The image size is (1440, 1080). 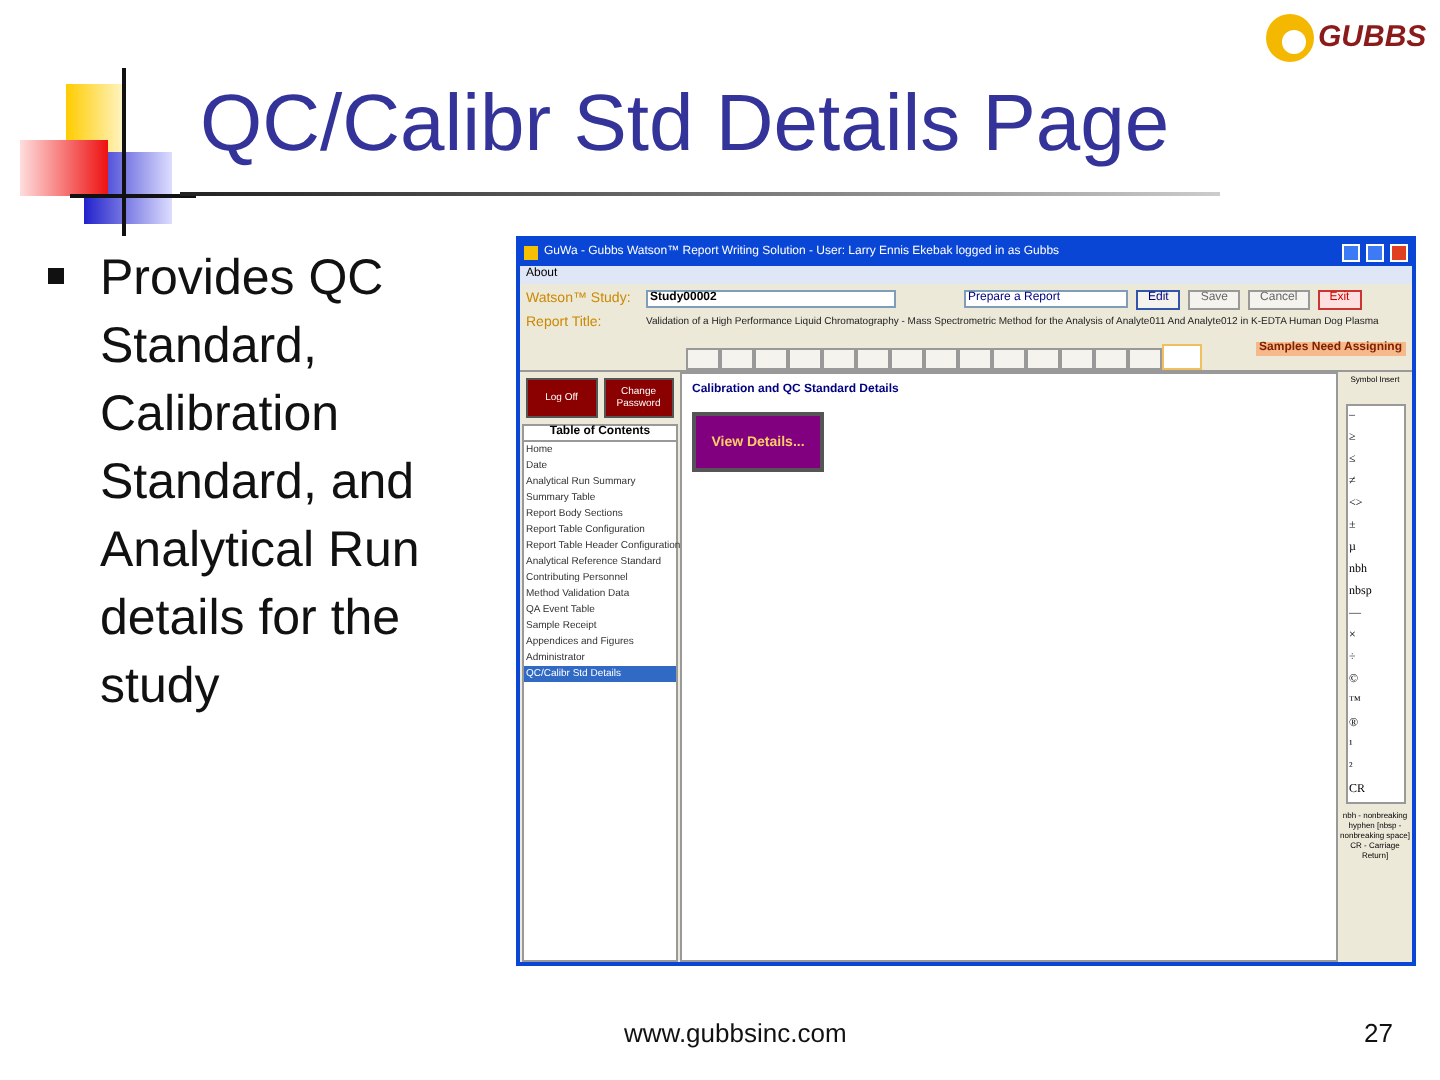 I want to click on page-number: 27, so click(x=1378, y=1034).